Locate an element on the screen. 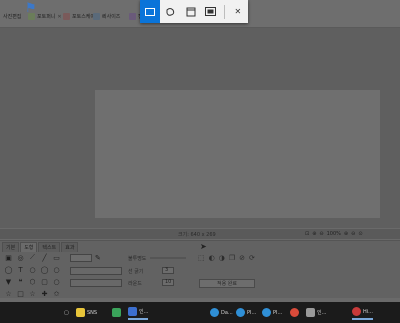 The image size is (400, 323). rectangle-icon: ▭ is located at coordinates (56, 257).